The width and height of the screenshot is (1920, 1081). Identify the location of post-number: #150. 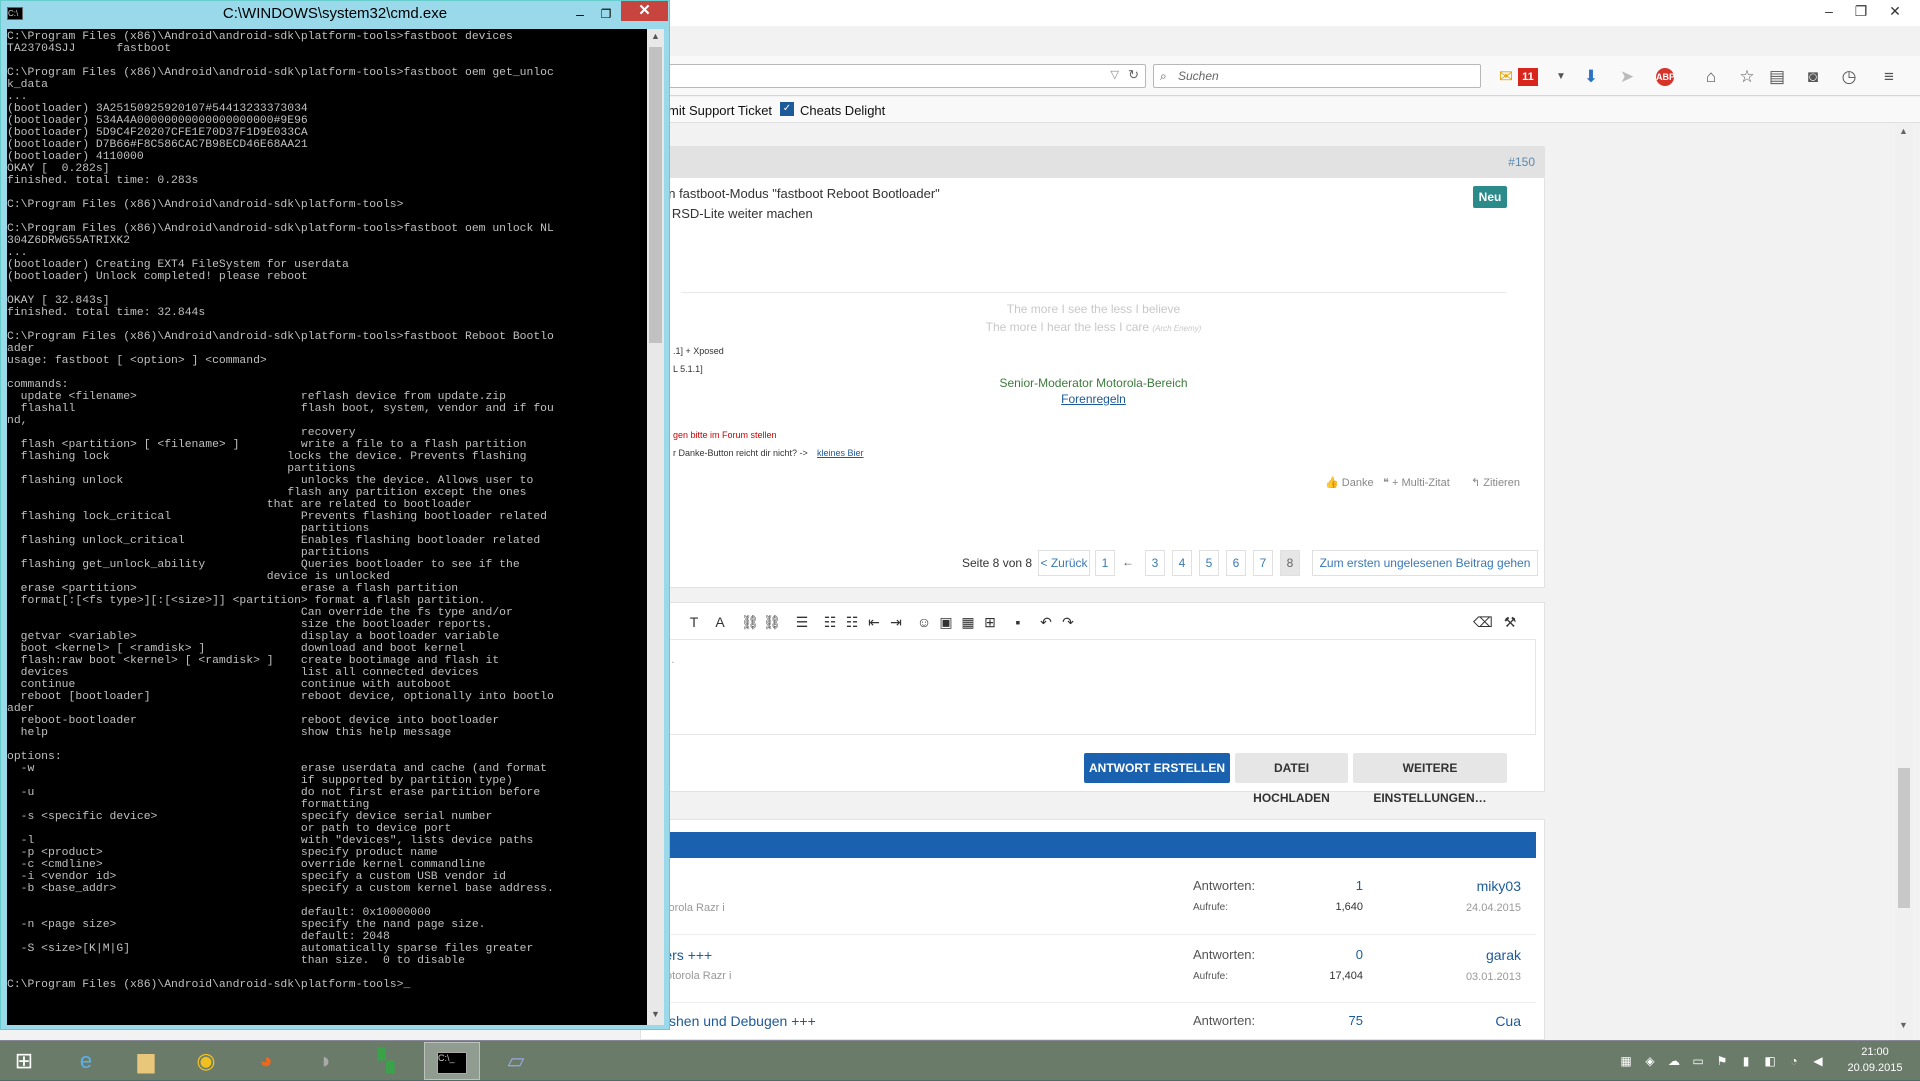
(1521, 162).